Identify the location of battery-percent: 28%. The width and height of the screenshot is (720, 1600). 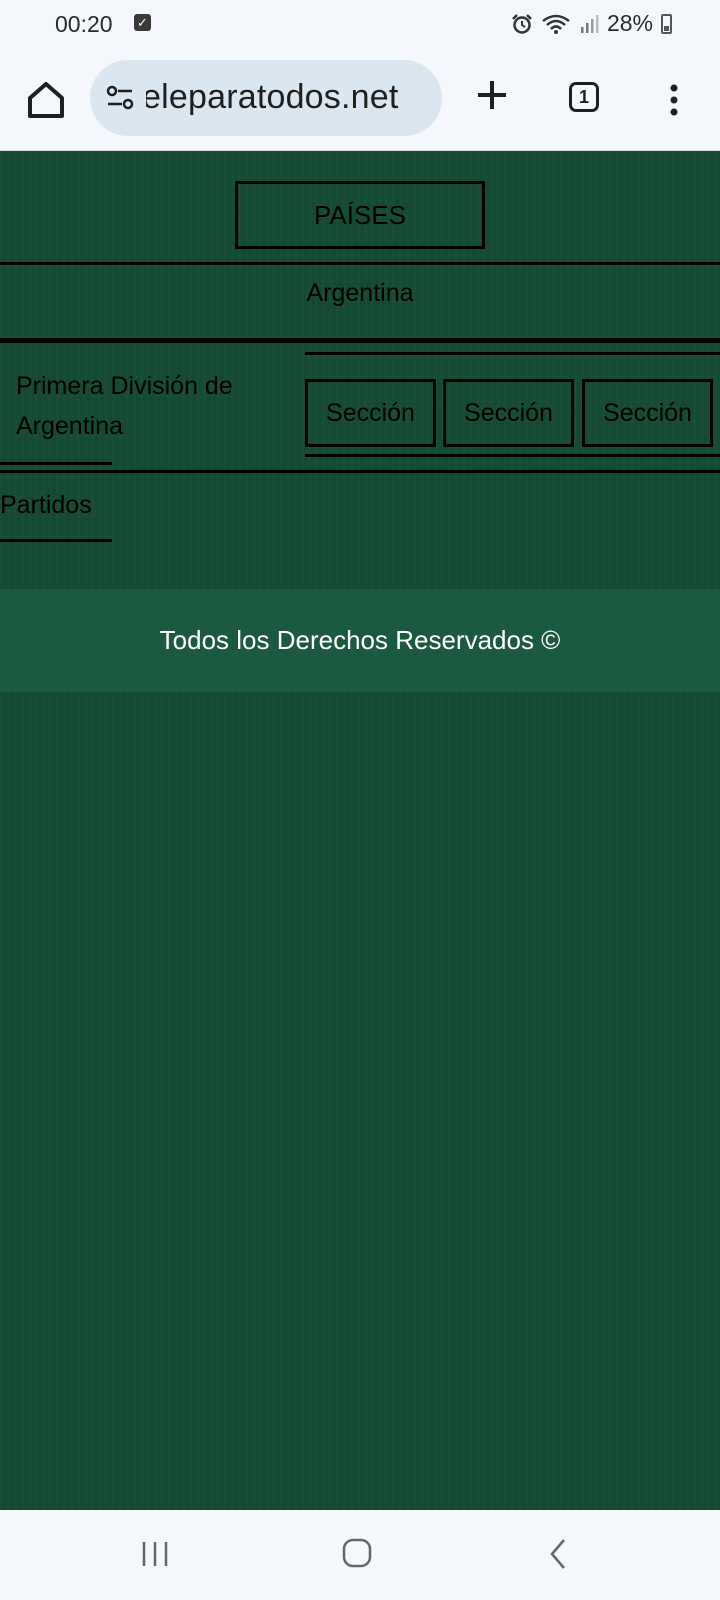
(629, 23).